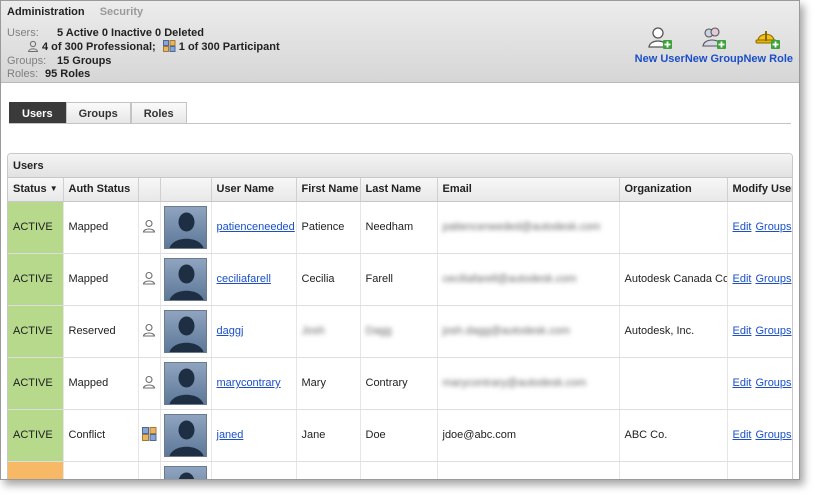 The height and width of the screenshot is (495, 815). I want to click on email-cell: marycontrary@autodesk.com, so click(528, 383).